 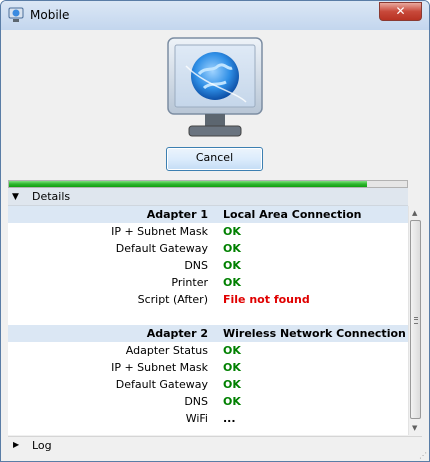 I want to click on status-row: Printer OK, so click(x=208, y=282).